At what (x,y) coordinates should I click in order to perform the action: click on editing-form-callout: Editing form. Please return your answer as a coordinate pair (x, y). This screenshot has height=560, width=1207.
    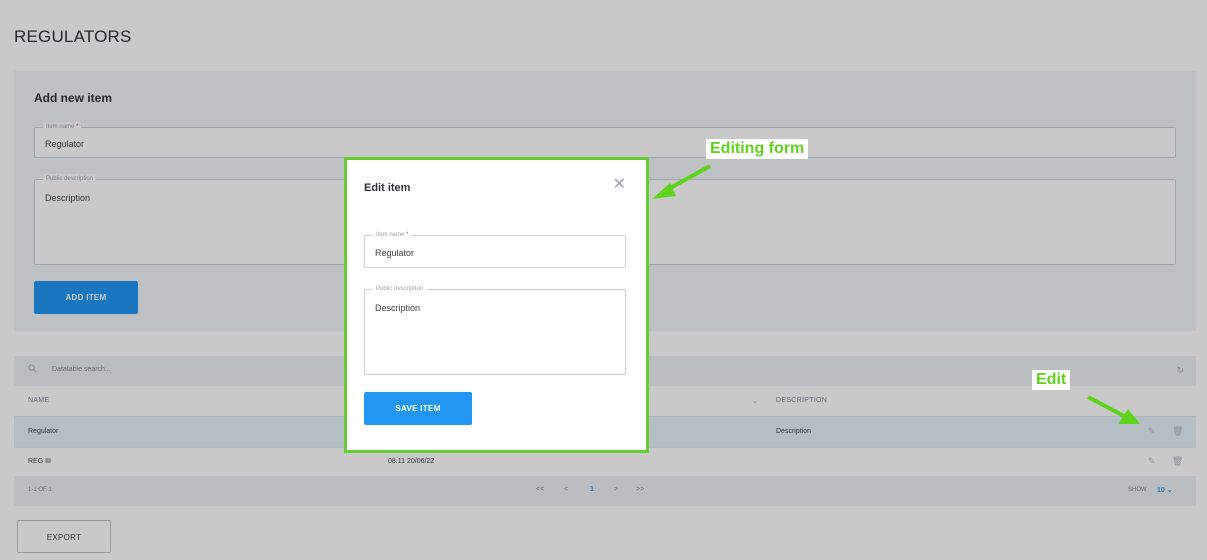
    Looking at the image, I should click on (757, 149).